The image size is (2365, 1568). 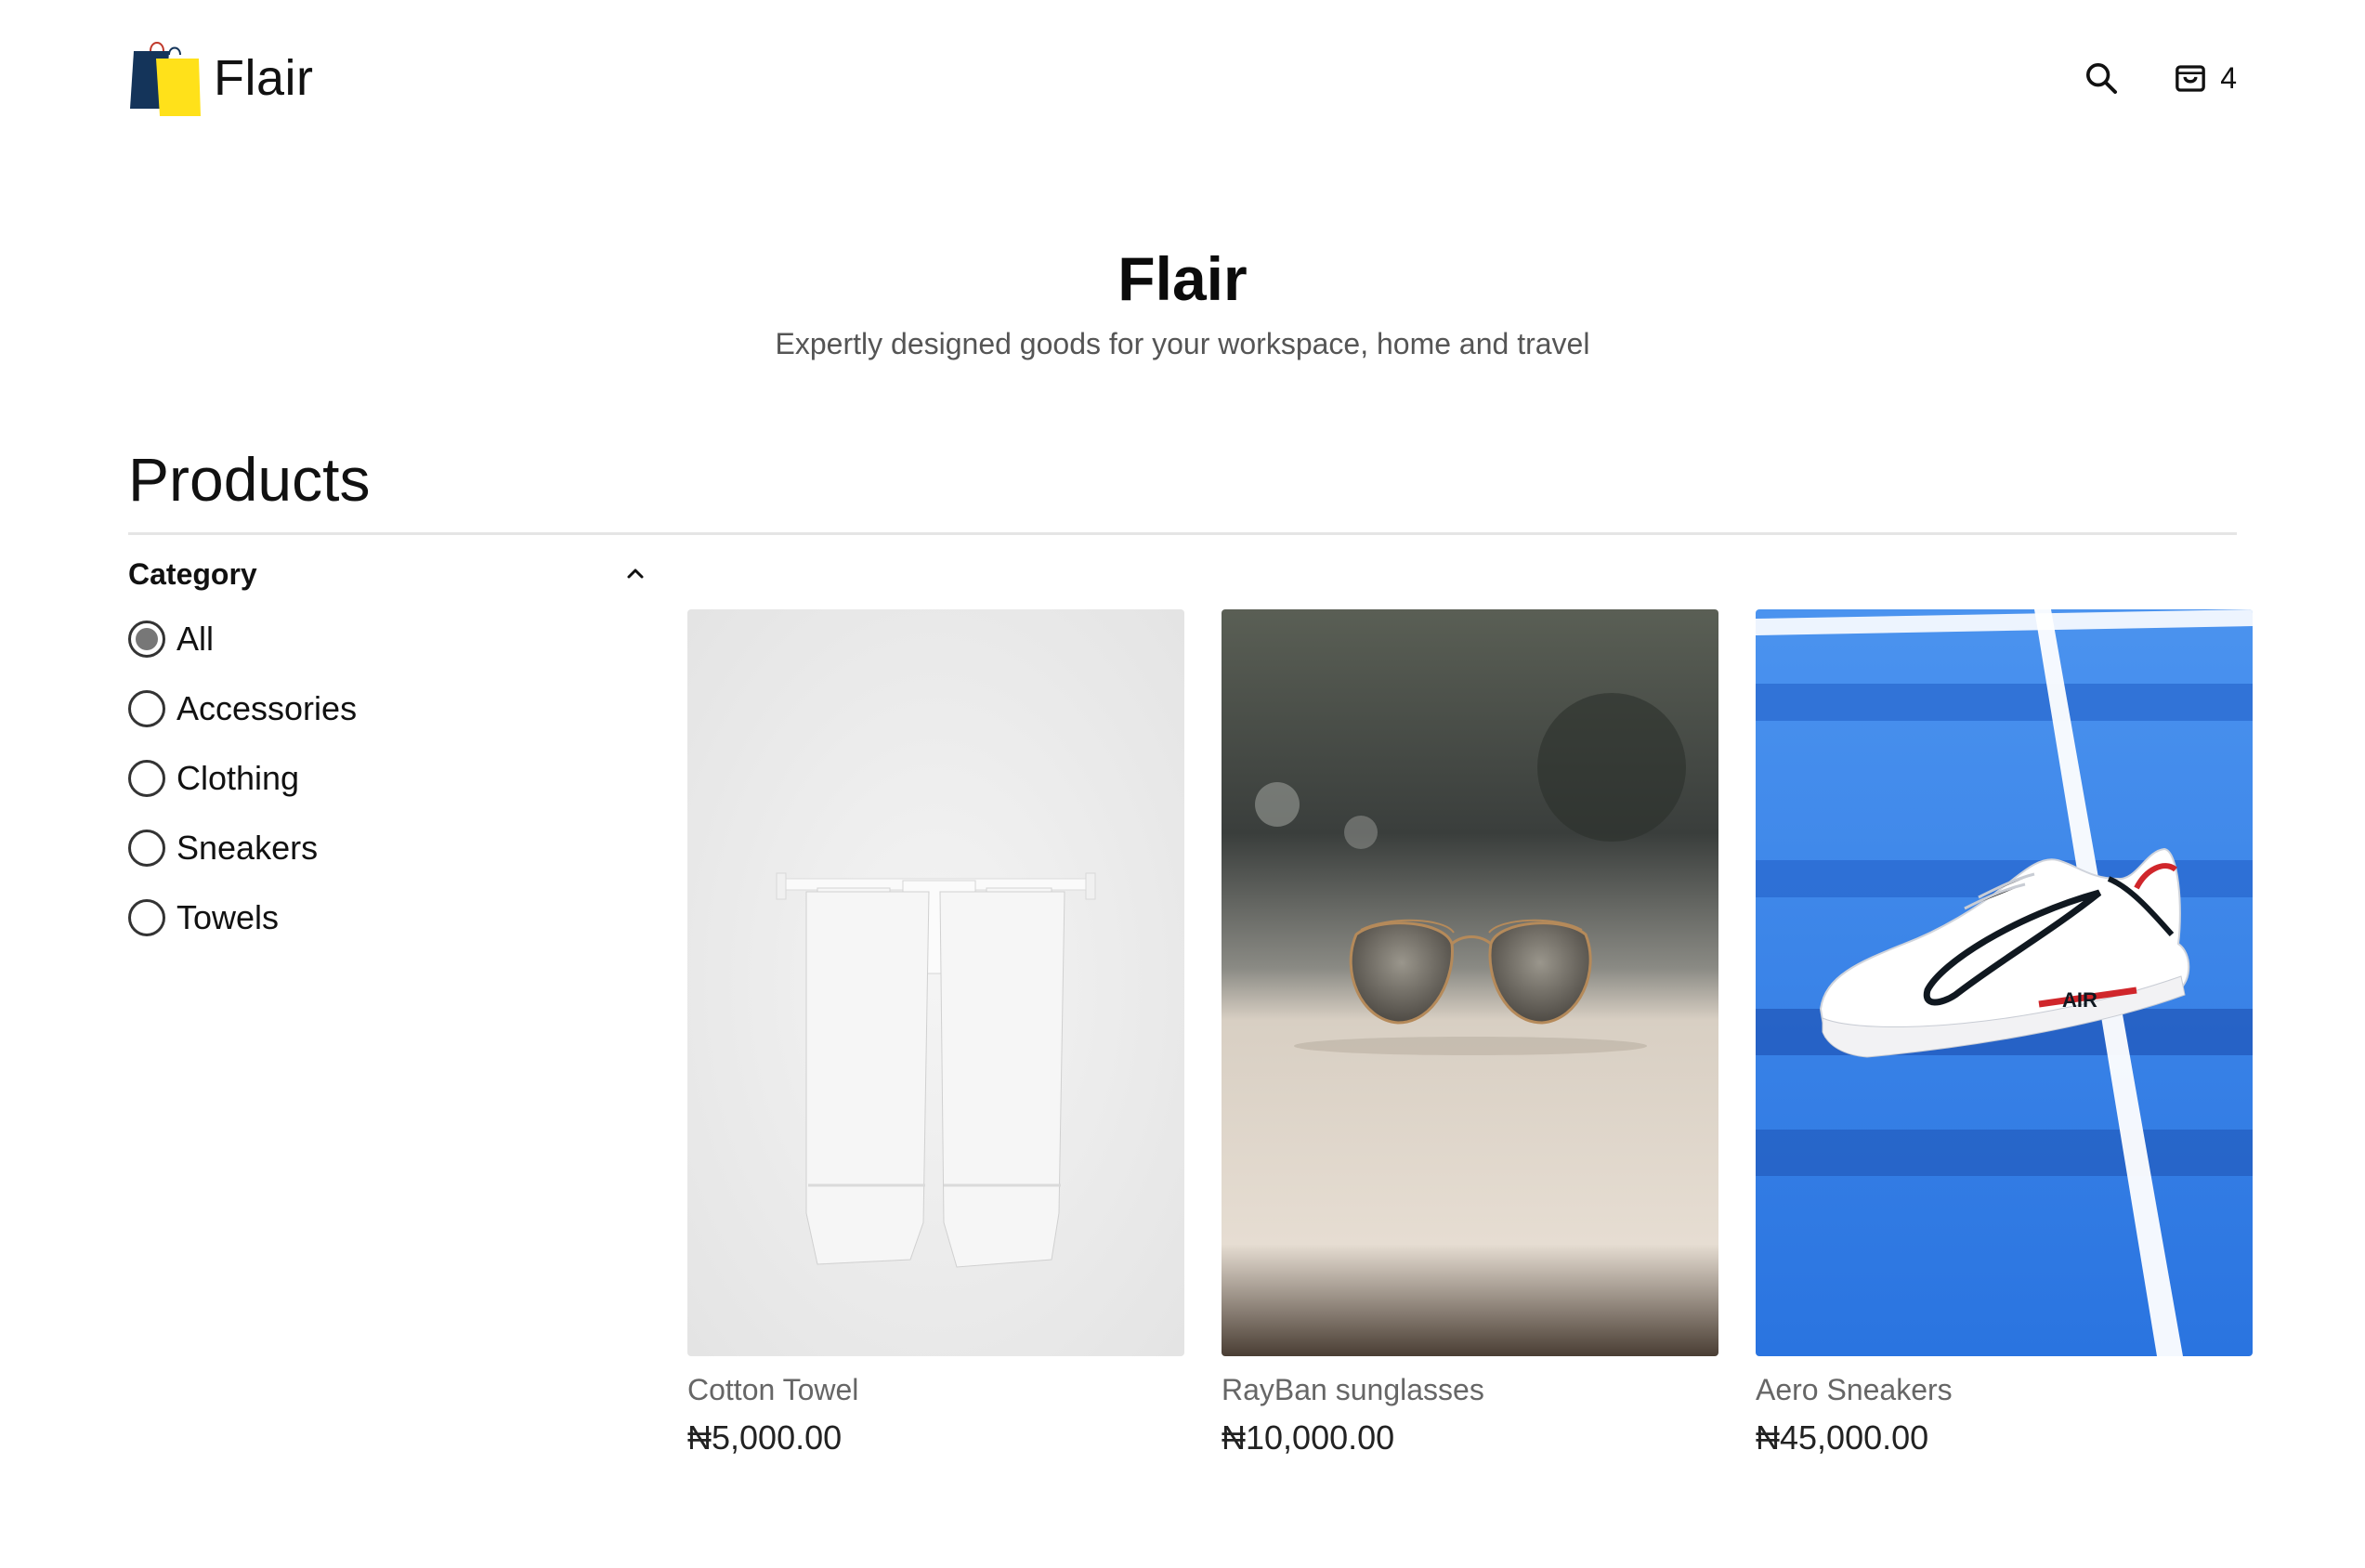 I want to click on search-icon, so click(x=2101, y=78).